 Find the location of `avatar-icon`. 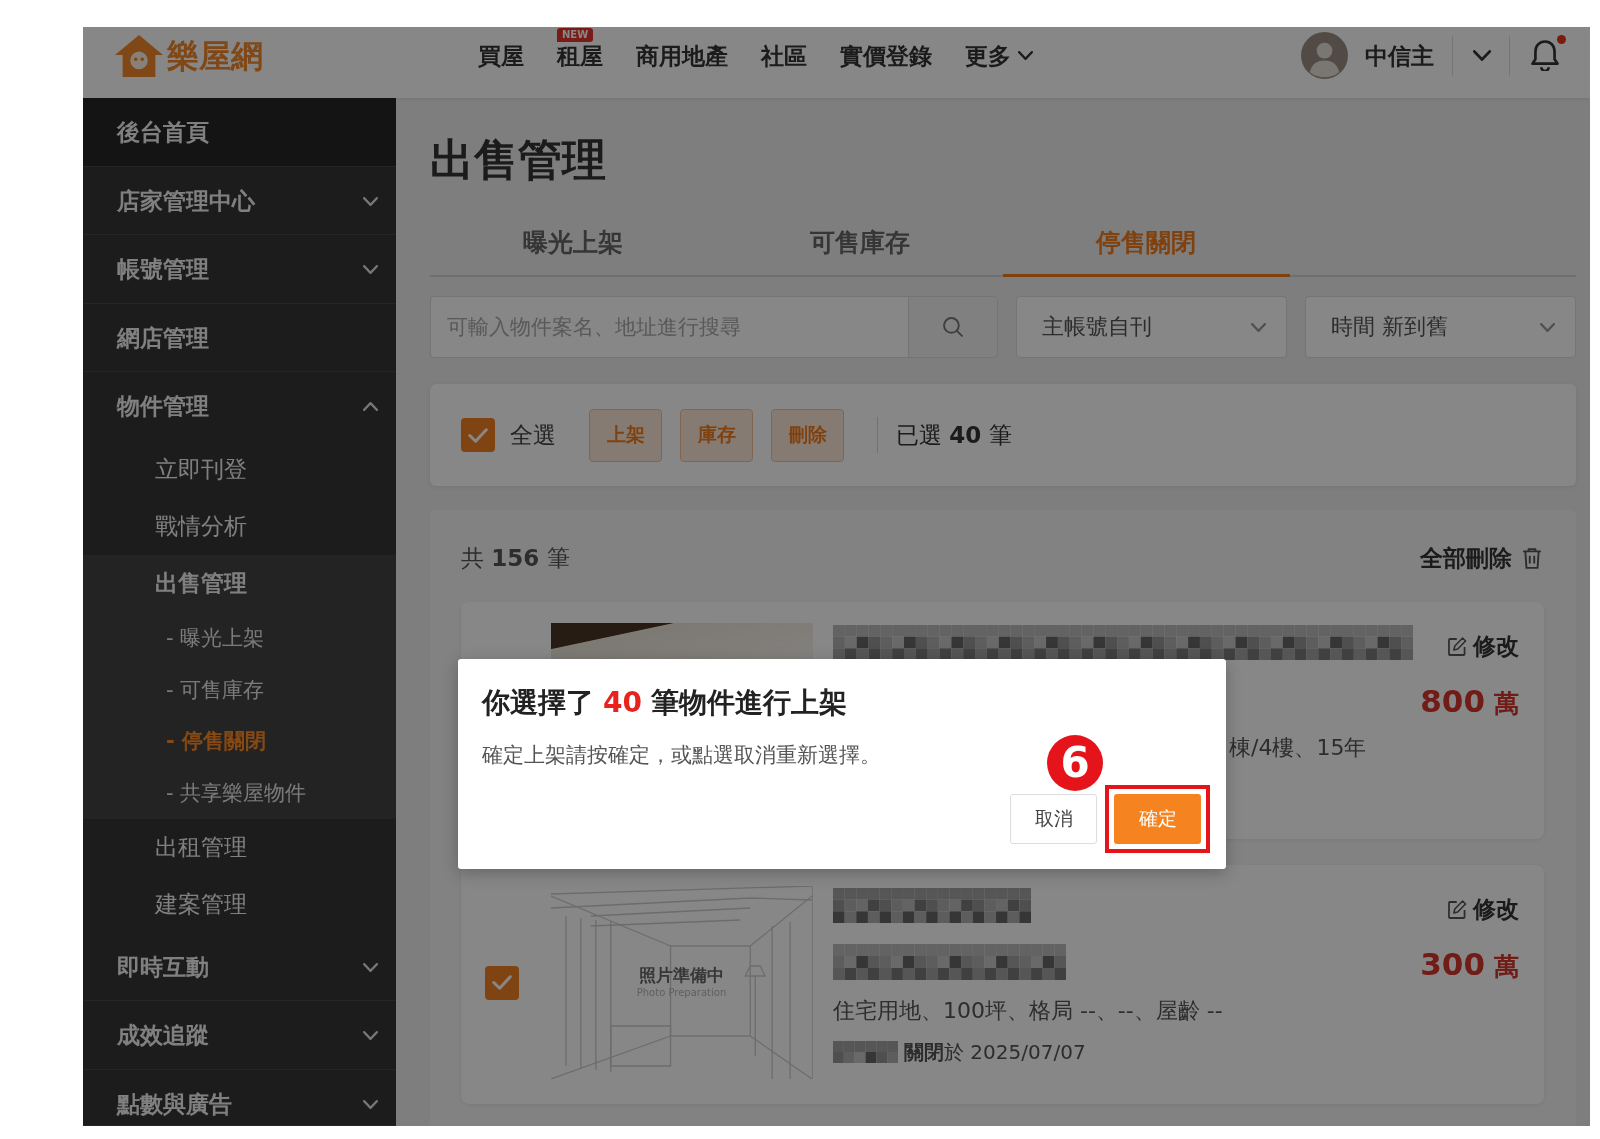

avatar-icon is located at coordinates (1324, 55).